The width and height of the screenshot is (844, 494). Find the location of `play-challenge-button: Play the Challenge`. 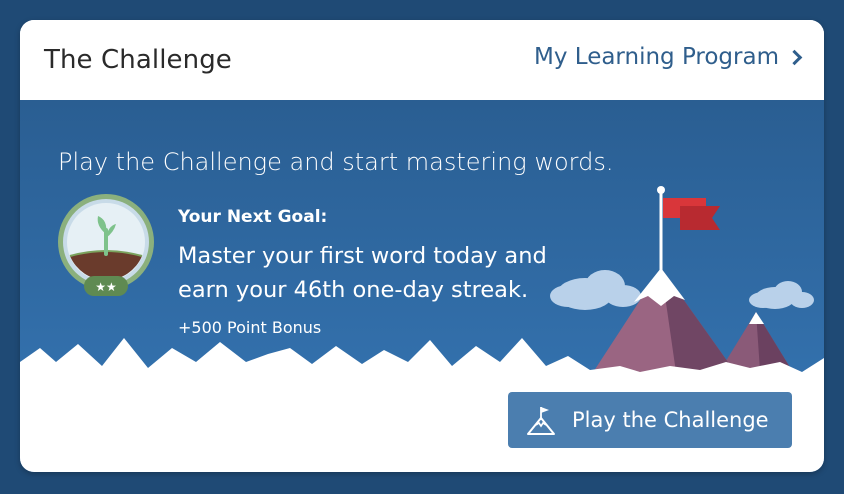

play-challenge-button: Play the Challenge is located at coordinates (650, 420).